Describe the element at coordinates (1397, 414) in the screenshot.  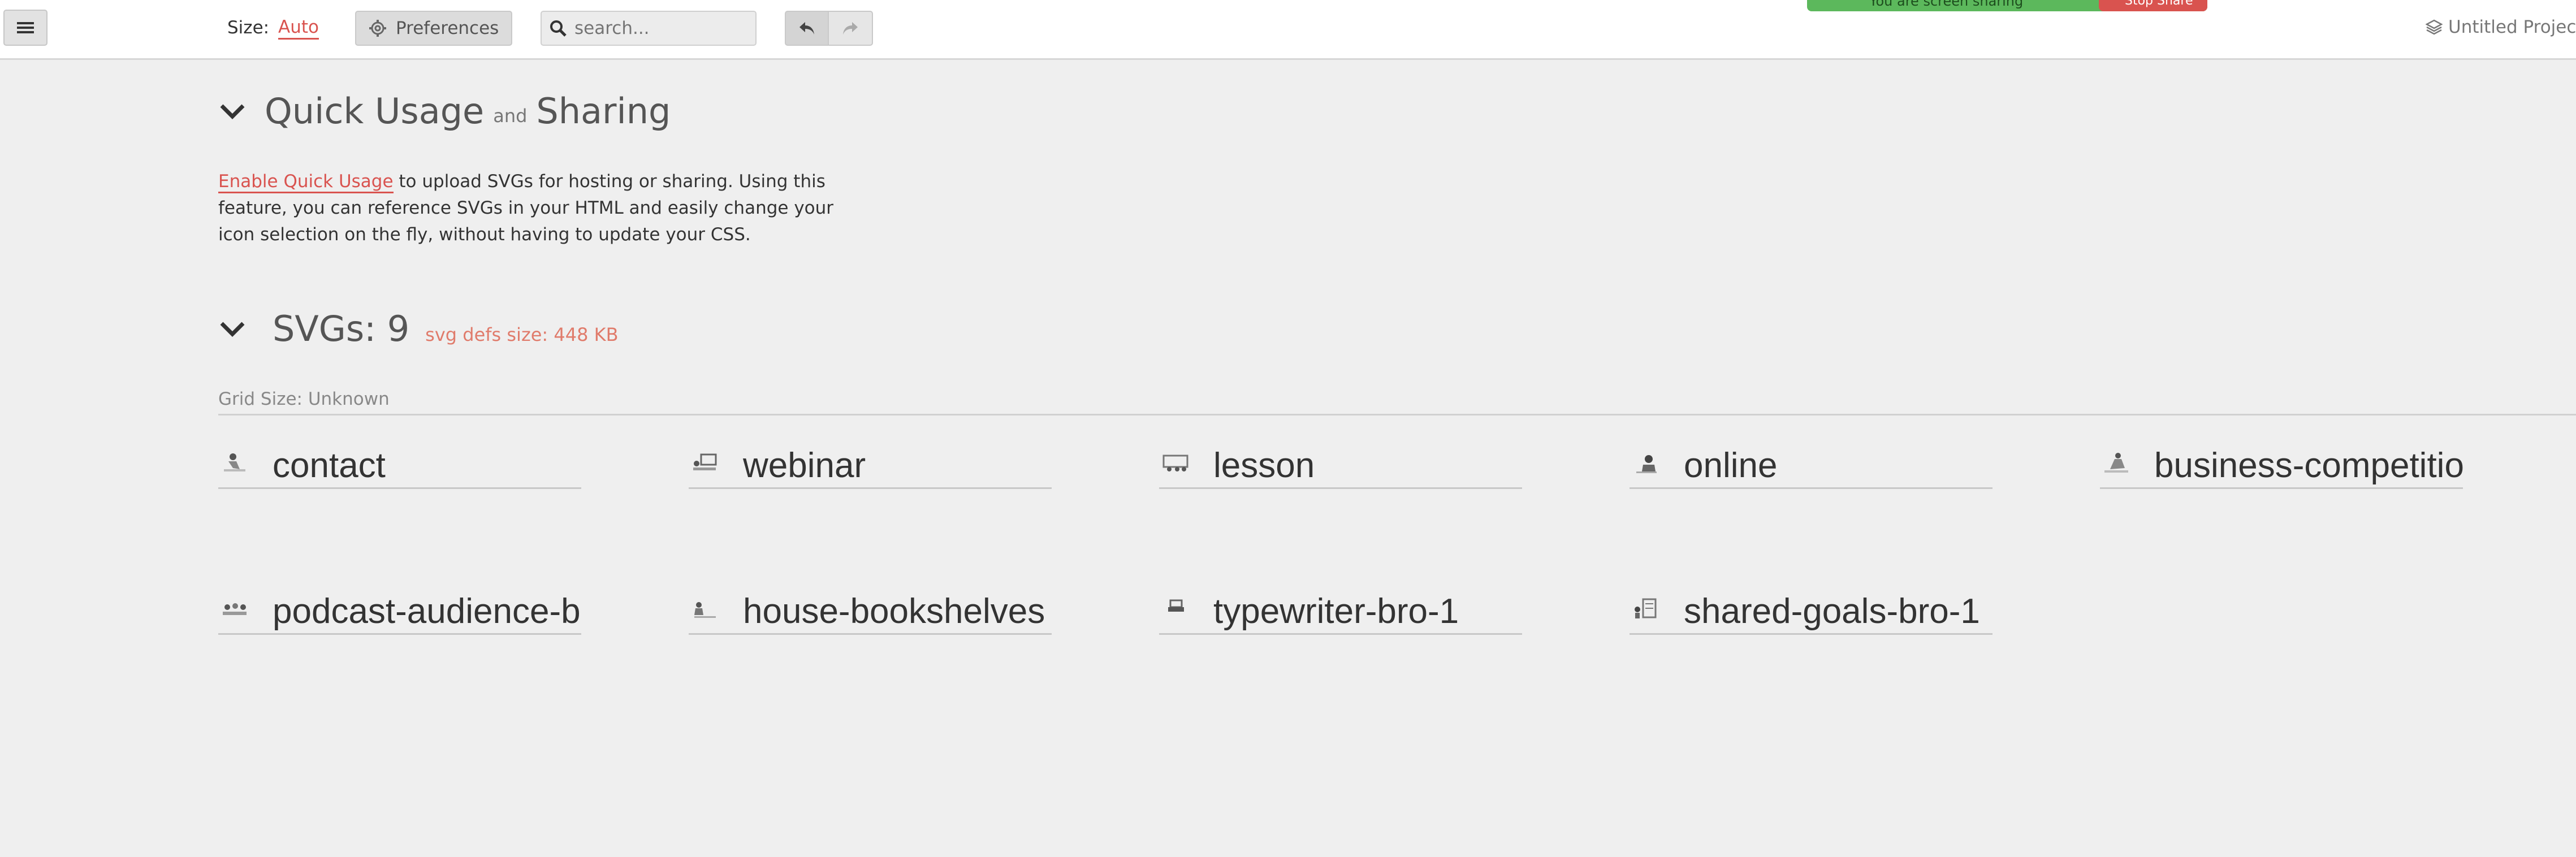
I see `divider` at that location.